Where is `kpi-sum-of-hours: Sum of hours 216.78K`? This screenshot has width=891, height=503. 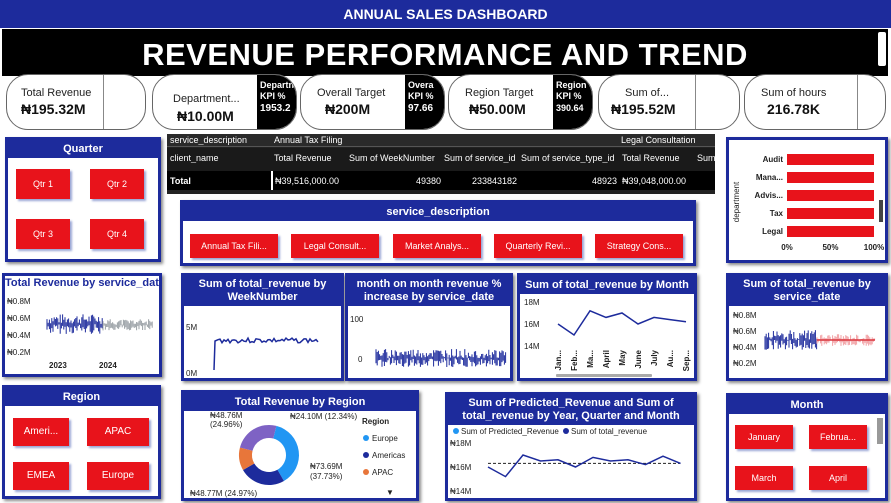 kpi-sum-of-hours: Sum of hours 216.78K is located at coordinates (815, 102).